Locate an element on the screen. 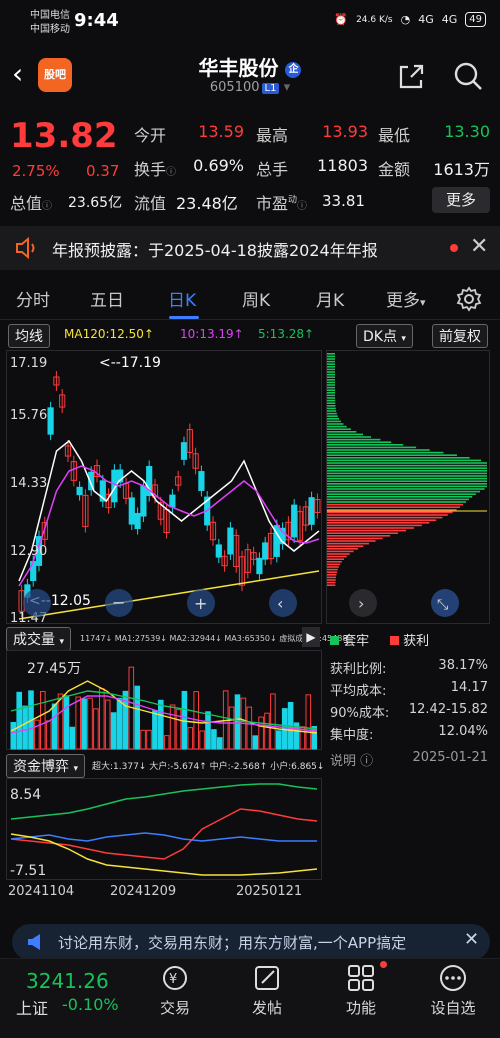 The width and height of the screenshot is (500, 1038). search-icon is located at coordinates (468, 76).